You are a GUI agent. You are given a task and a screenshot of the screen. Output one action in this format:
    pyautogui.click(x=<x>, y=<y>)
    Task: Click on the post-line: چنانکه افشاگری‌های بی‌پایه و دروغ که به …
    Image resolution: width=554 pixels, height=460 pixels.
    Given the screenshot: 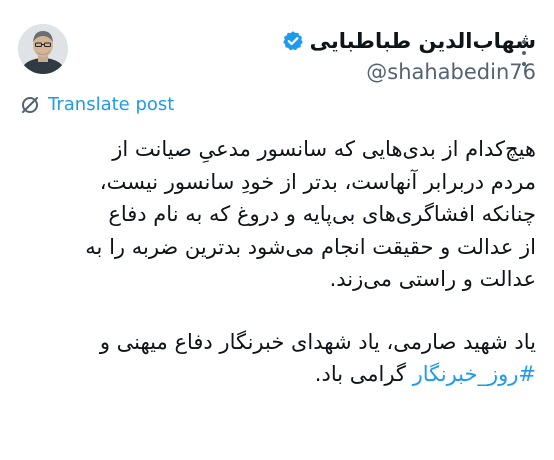 What is the action you would take?
    pyautogui.click(x=322, y=214)
    